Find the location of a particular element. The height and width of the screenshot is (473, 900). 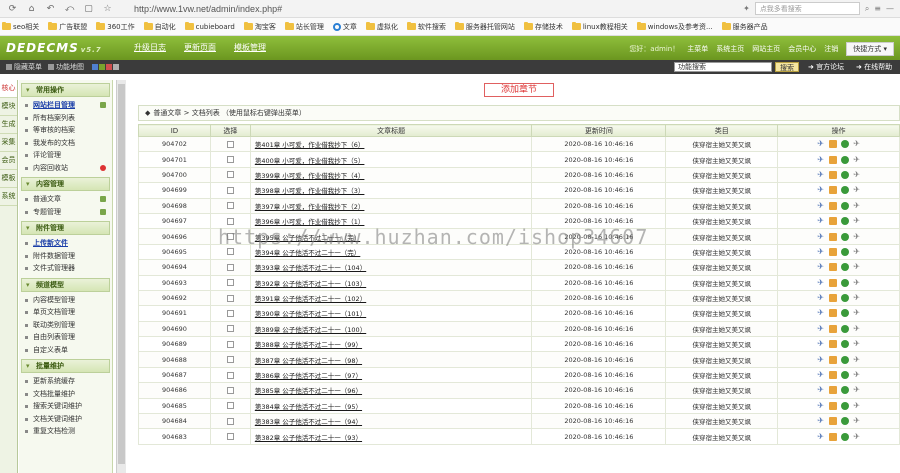

bookmark-item: 服务器托管网站 is located at coordinates (484, 27).